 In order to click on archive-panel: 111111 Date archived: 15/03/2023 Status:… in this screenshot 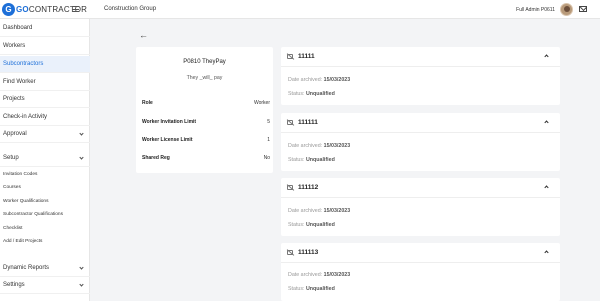, I will do `click(420, 142)`.